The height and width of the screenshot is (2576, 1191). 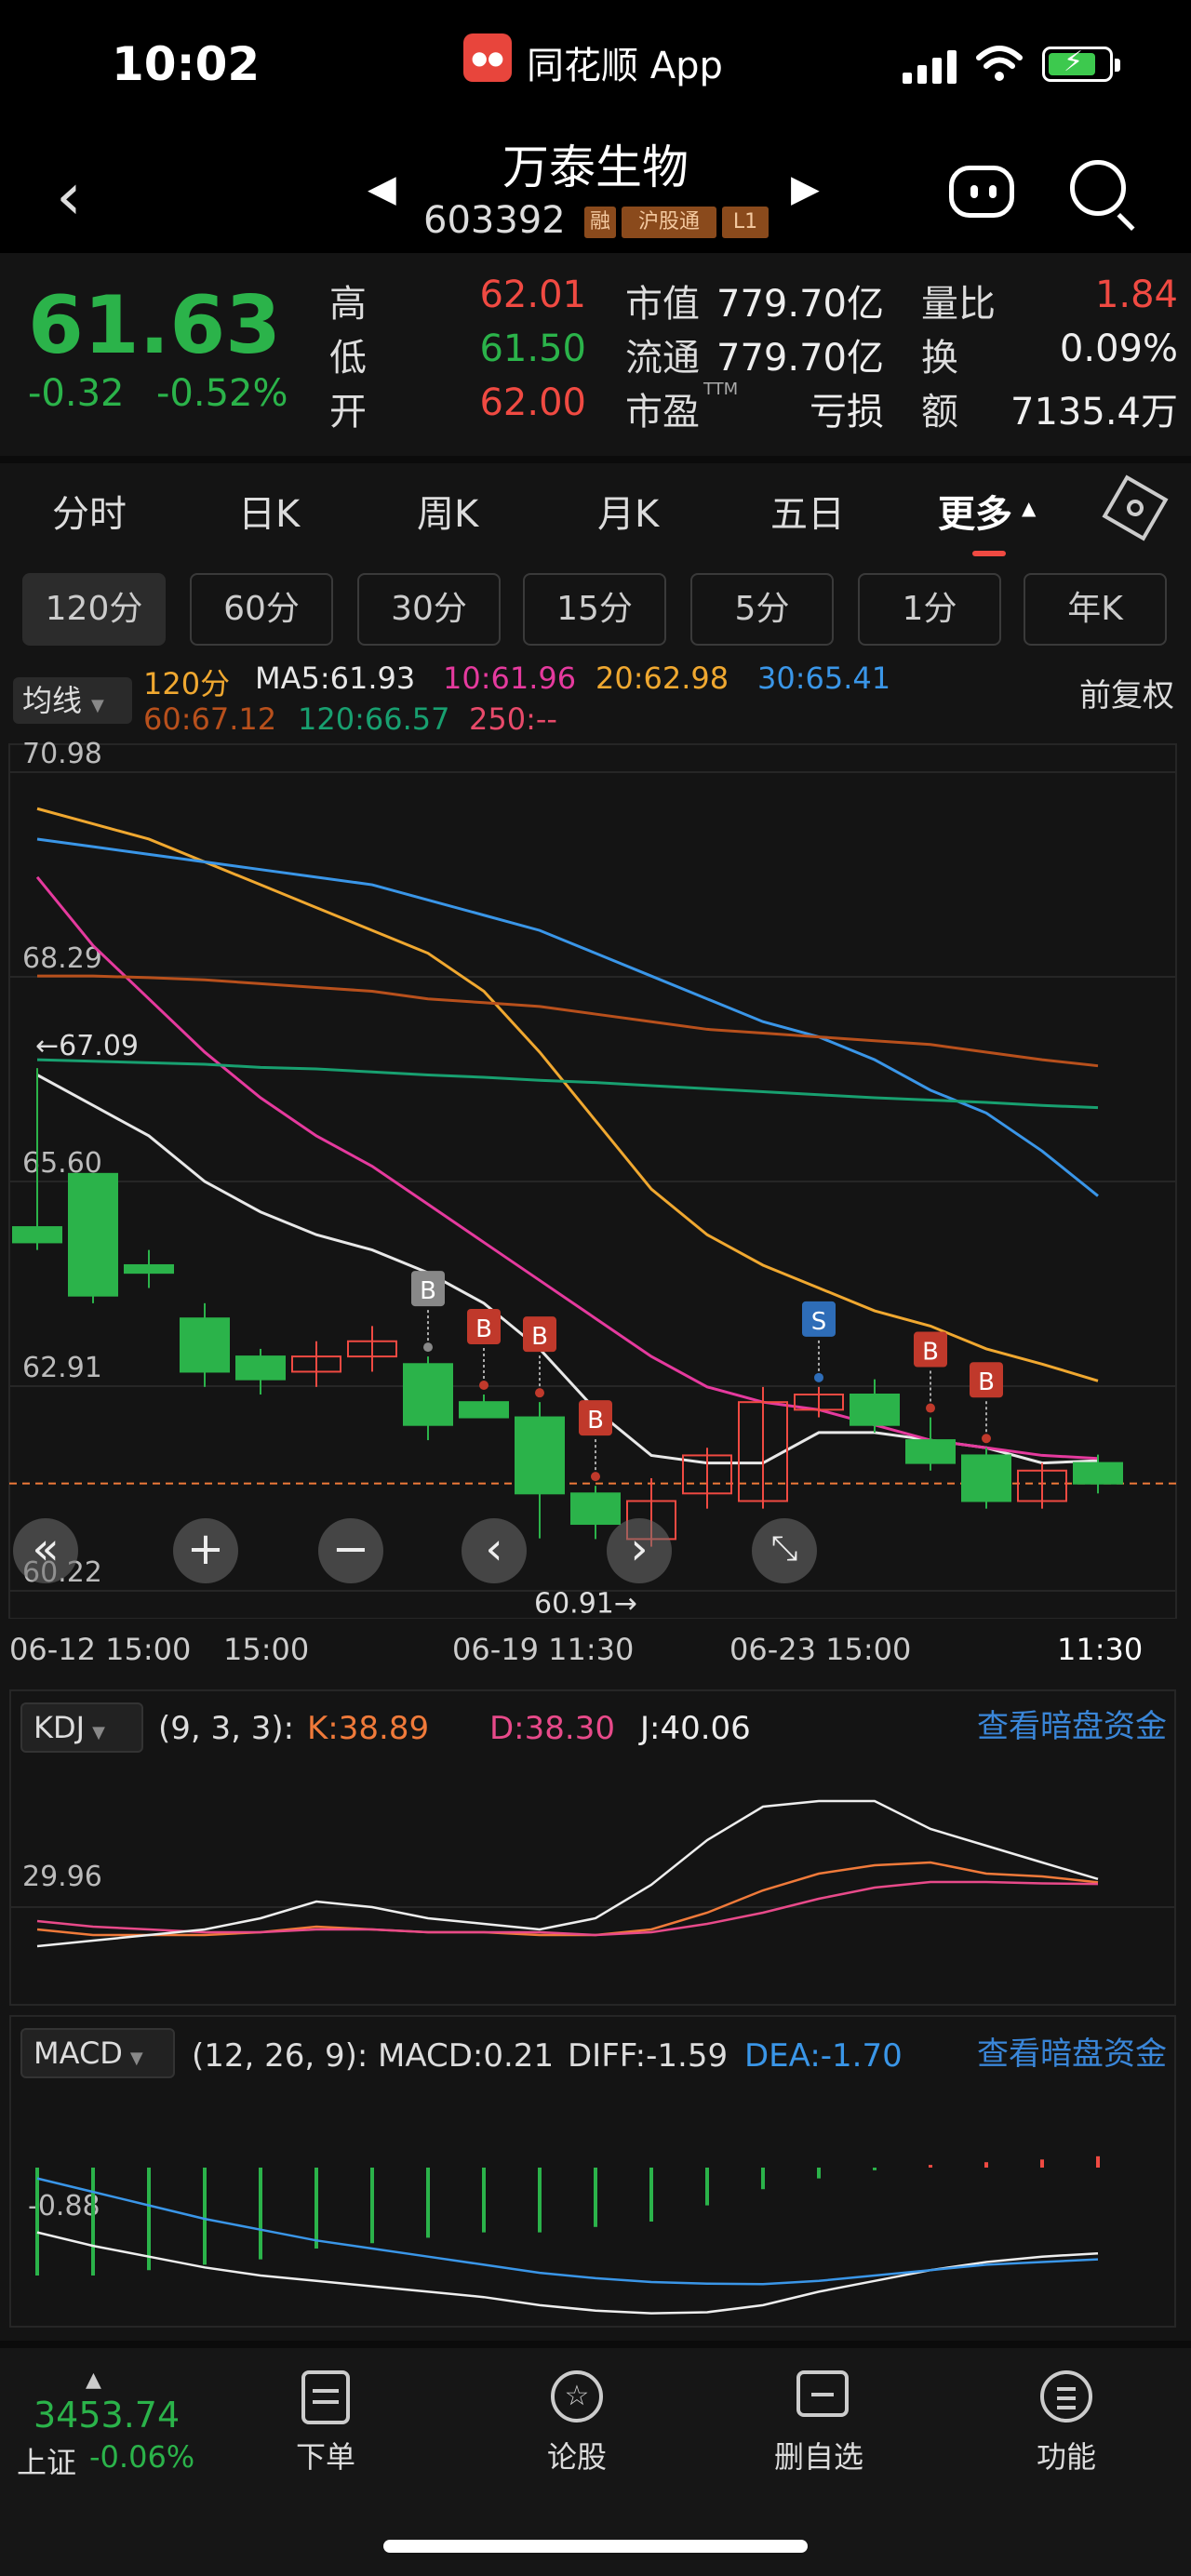 What do you see at coordinates (975, 511) in the screenshot?
I see `tab-more: 更多` at bounding box center [975, 511].